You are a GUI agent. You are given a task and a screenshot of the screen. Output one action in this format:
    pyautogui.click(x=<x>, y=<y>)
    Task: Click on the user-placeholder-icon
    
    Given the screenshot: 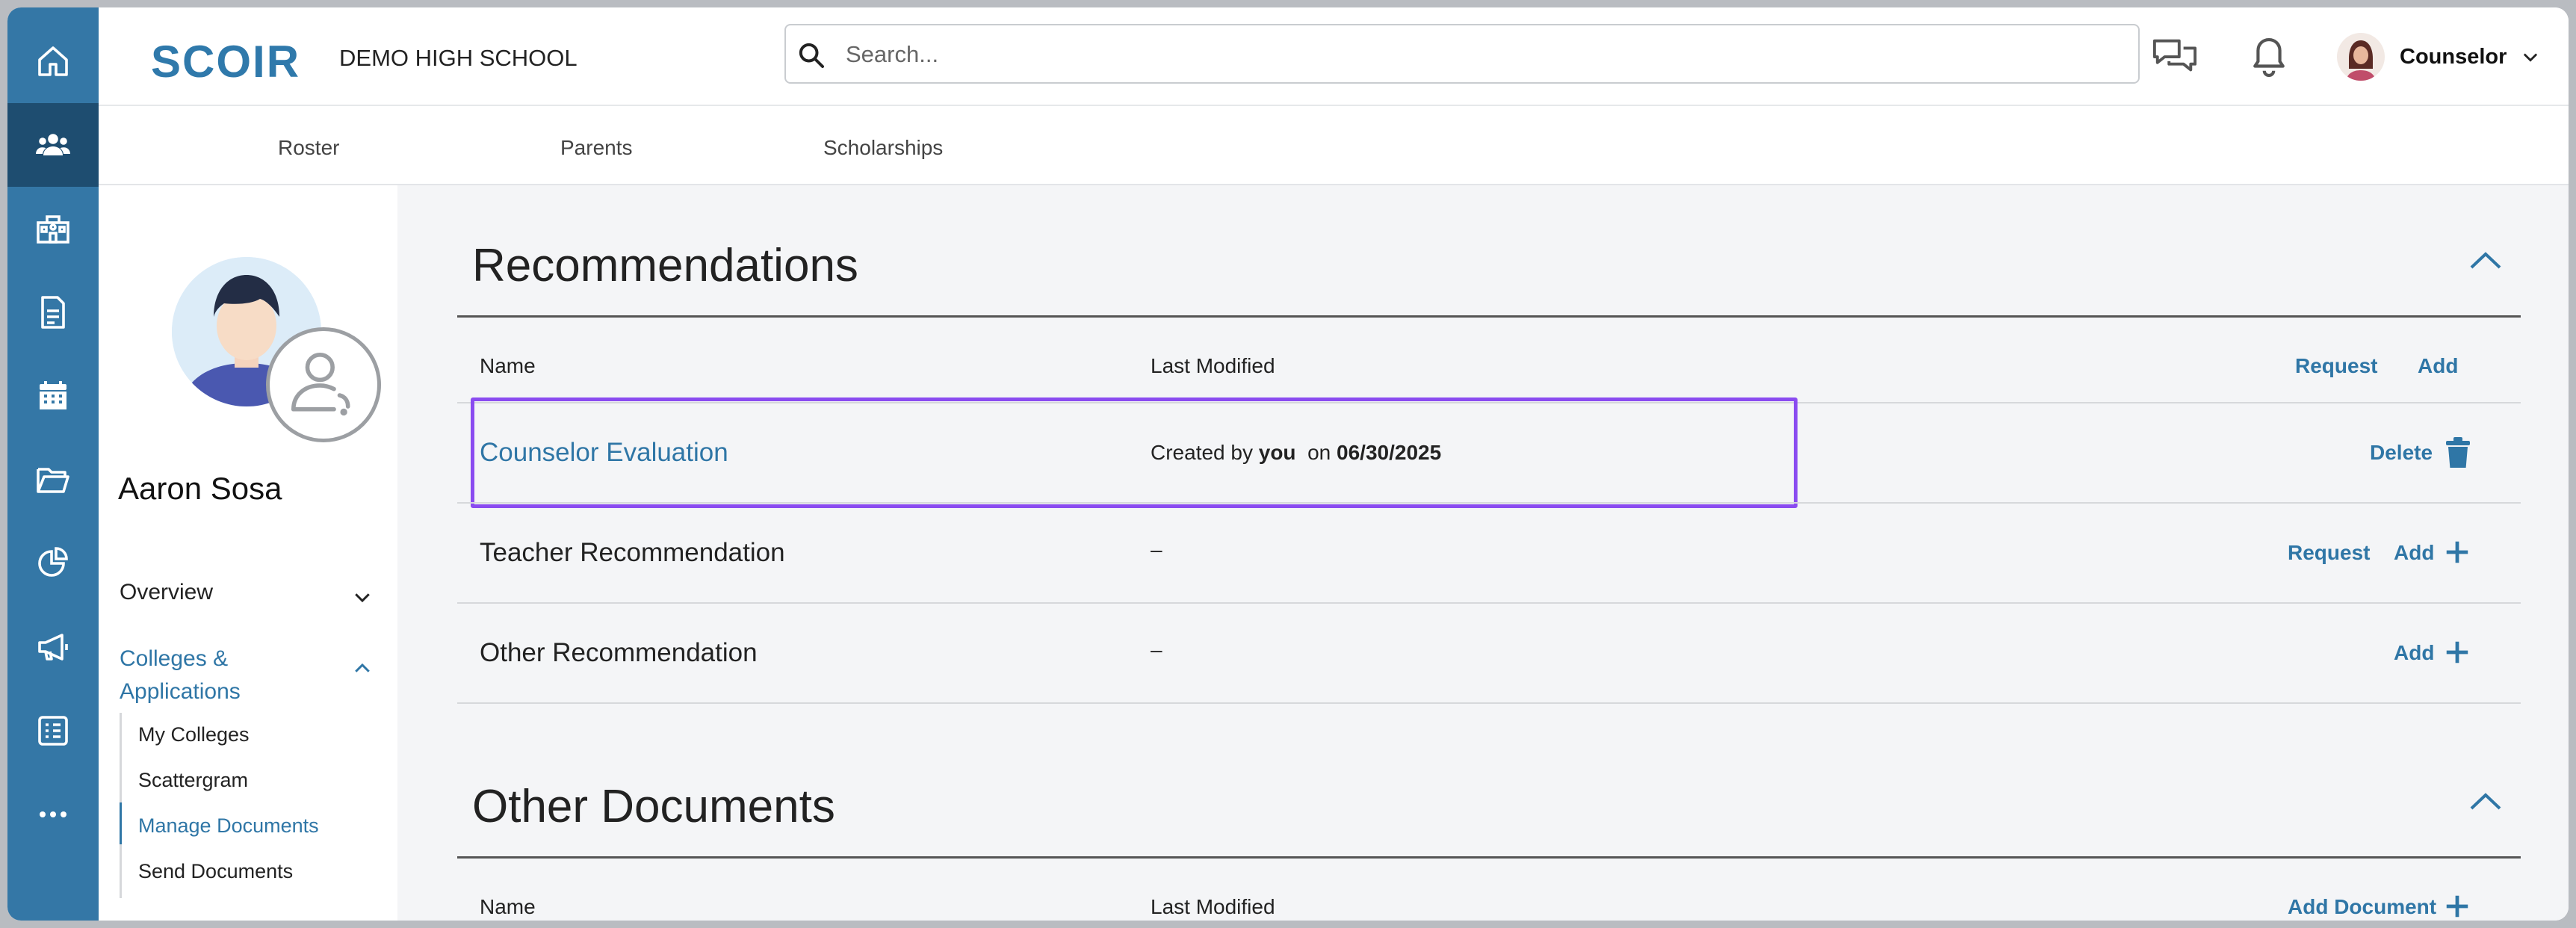 What is the action you would take?
    pyautogui.click(x=323, y=384)
    